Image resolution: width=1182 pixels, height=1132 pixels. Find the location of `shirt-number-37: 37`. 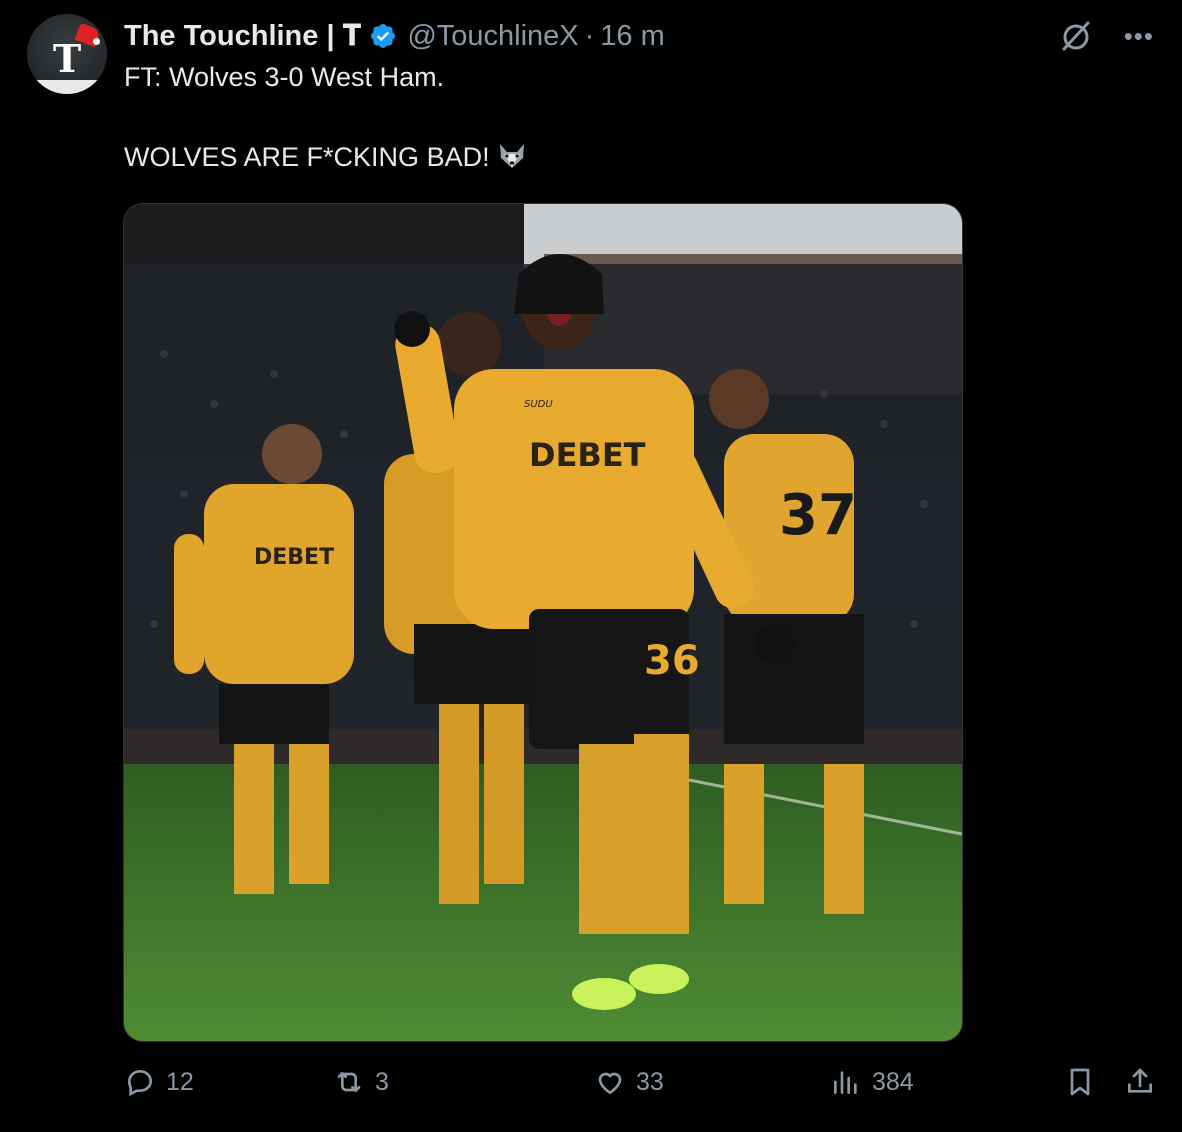

shirt-number-37: 37 is located at coordinates (818, 515).